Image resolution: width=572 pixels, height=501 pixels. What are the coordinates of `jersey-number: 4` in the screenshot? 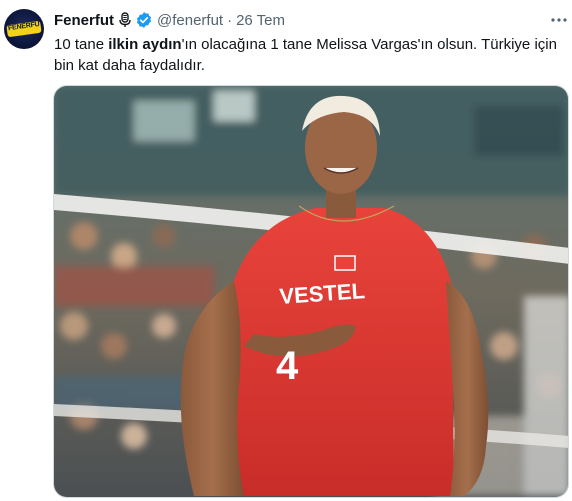 It's located at (287, 366).